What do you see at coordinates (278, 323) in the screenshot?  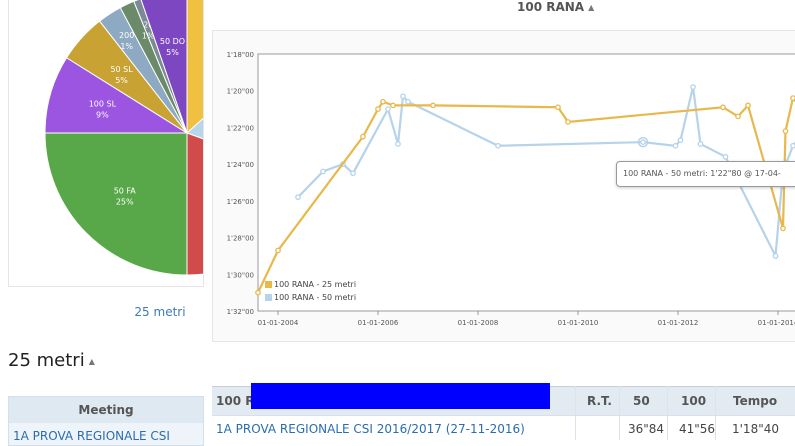 I see `x-tick-label: 01-01-2004` at bounding box center [278, 323].